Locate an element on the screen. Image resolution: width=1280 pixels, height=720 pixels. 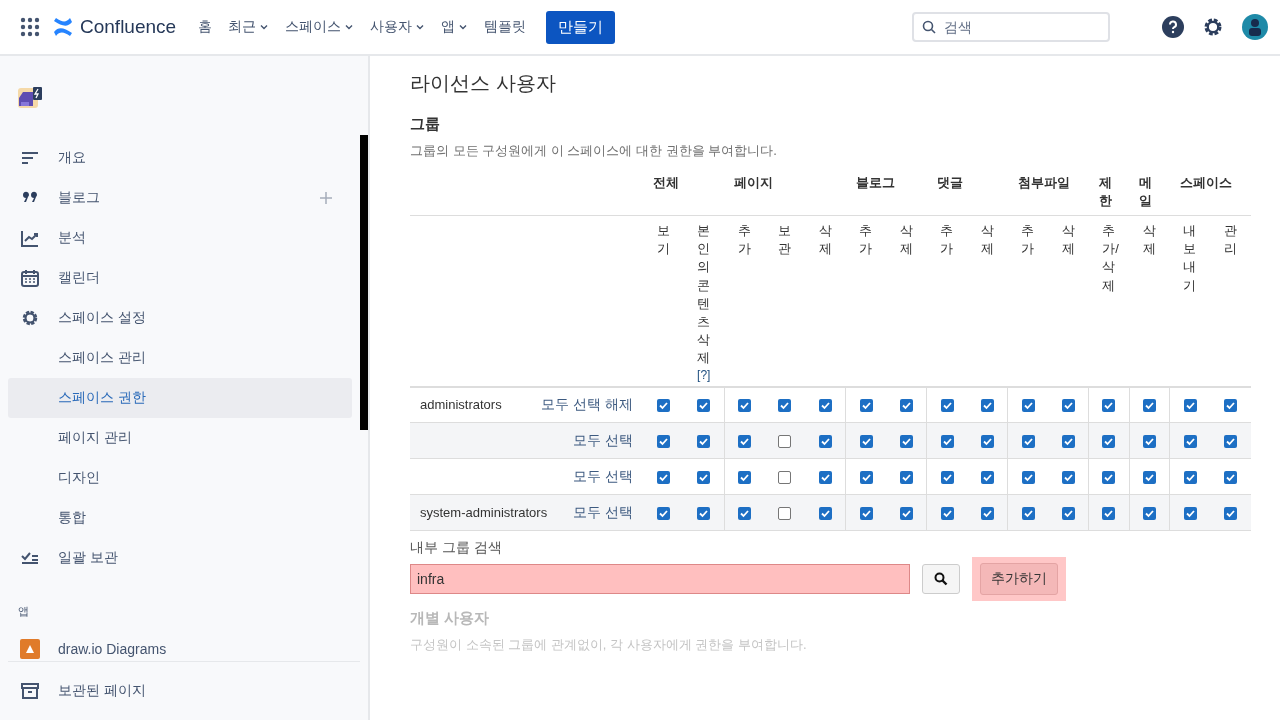
sidebar-item: 캘린더 is located at coordinates (180, 278).